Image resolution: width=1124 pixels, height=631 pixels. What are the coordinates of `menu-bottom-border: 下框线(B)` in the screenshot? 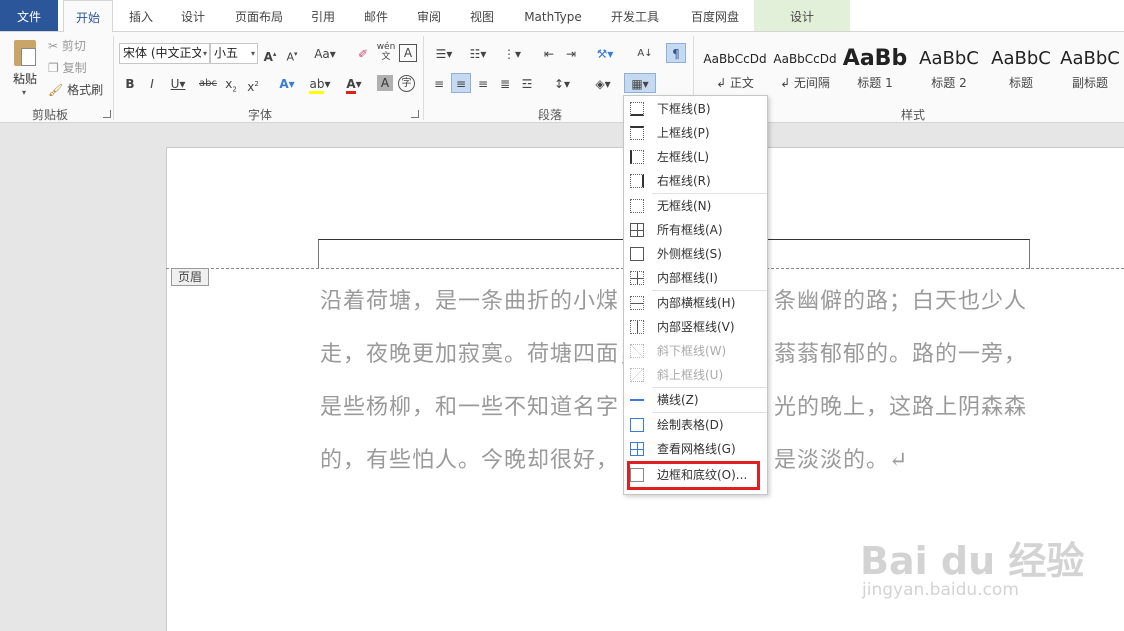 It's located at (695, 109).